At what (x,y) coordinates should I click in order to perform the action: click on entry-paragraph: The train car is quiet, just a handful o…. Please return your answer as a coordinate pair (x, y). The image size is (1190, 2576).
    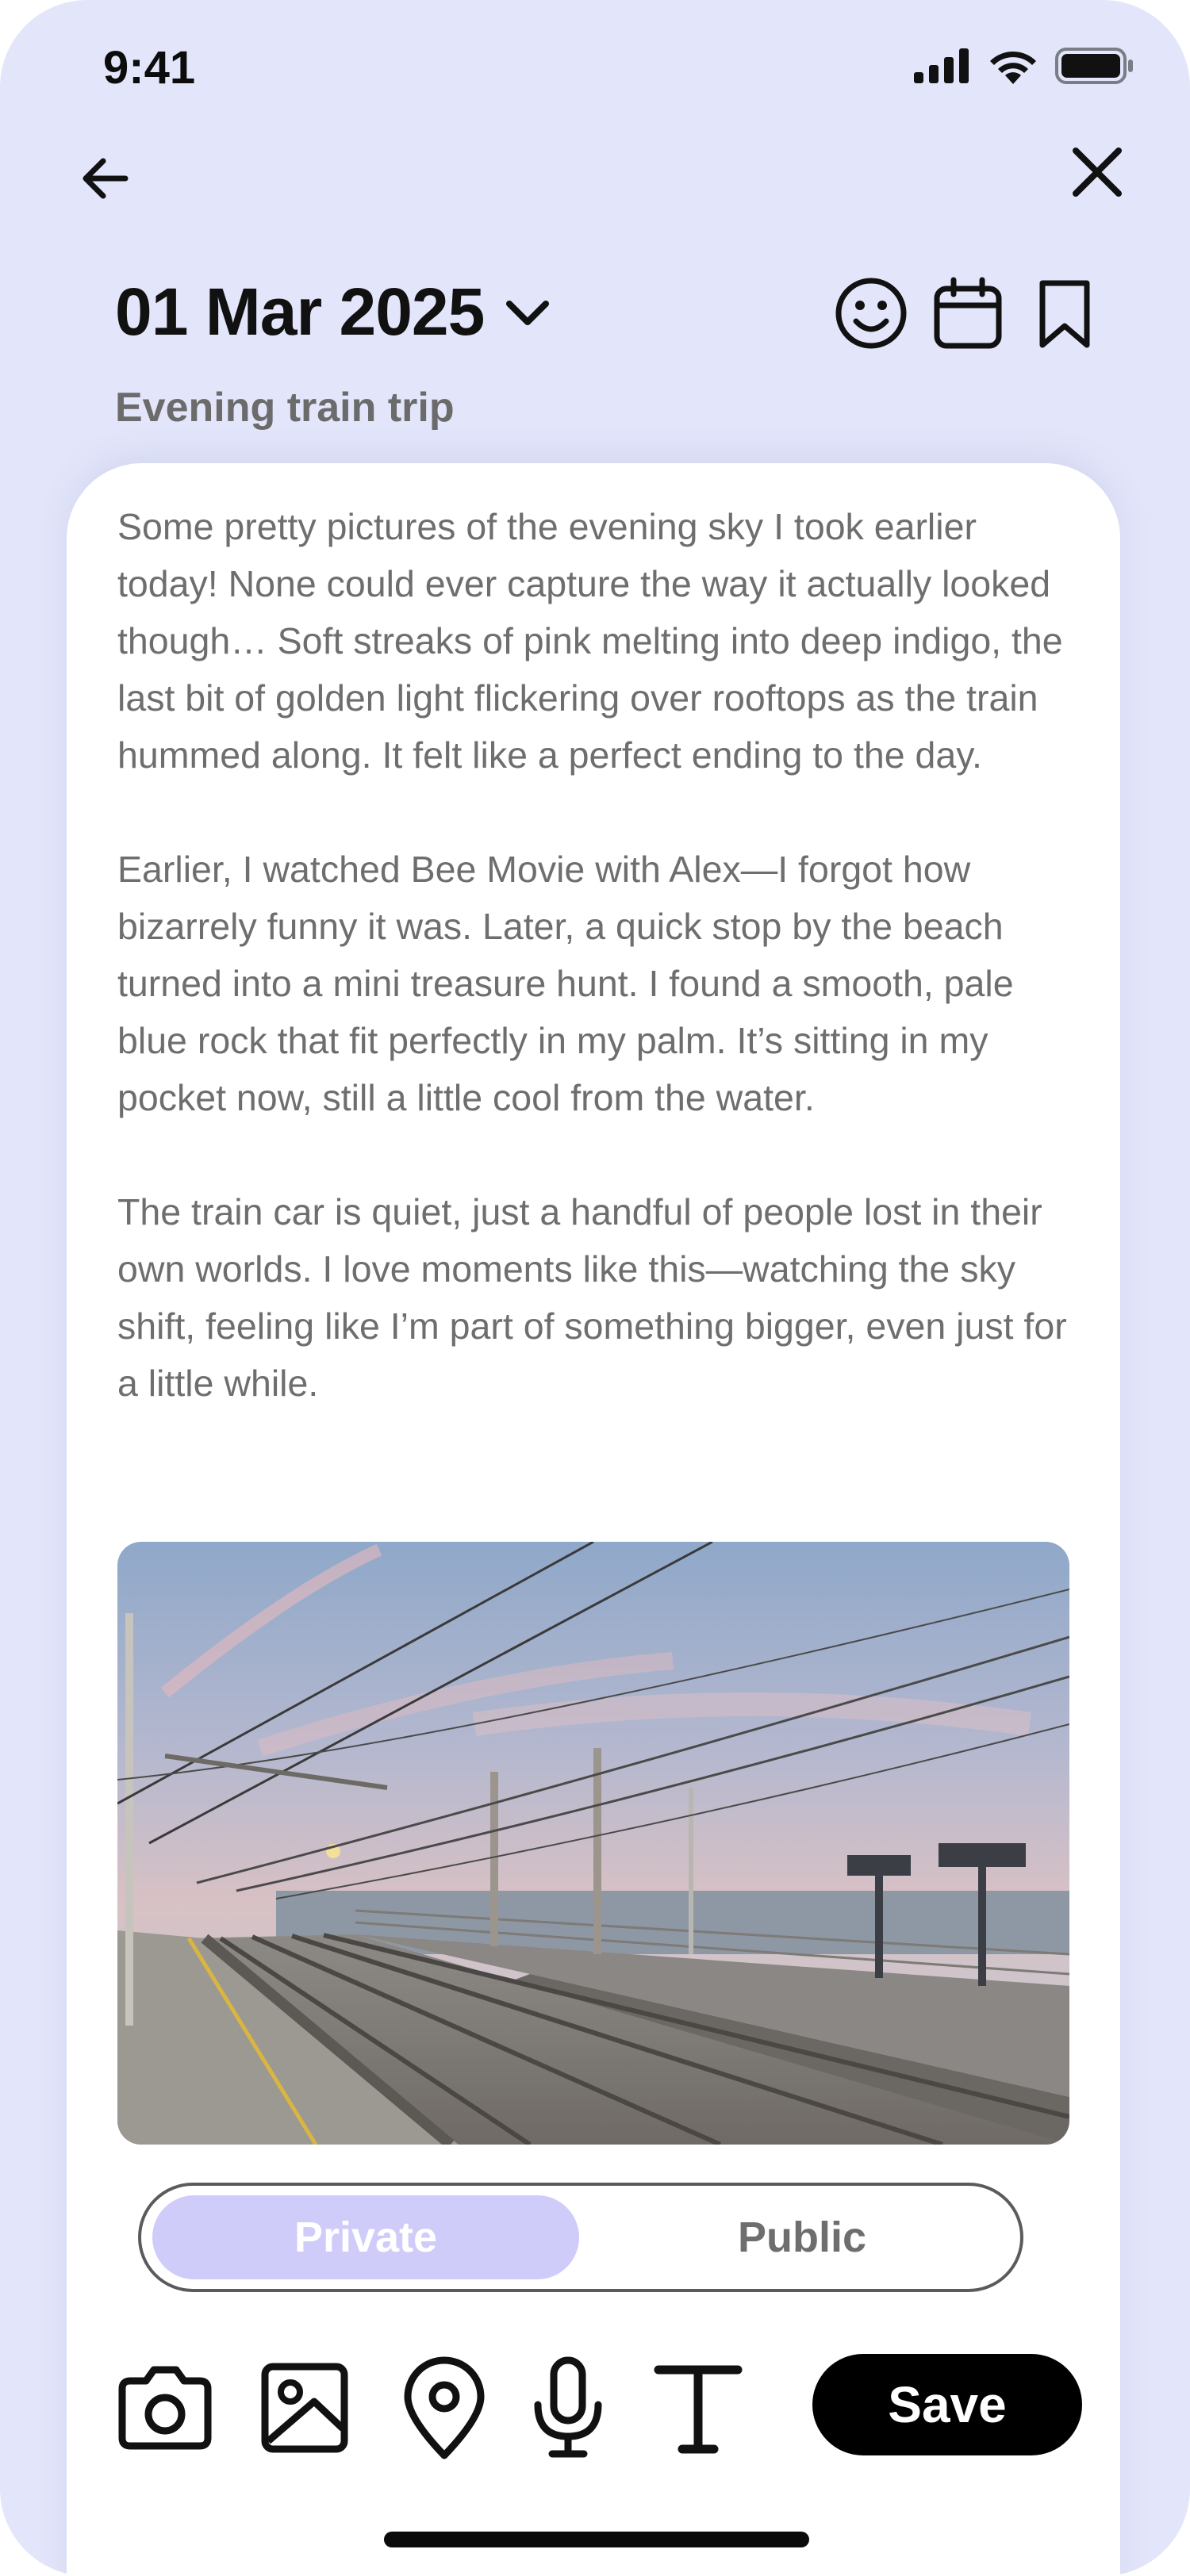
    Looking at the image, I should click on (592, 1297).